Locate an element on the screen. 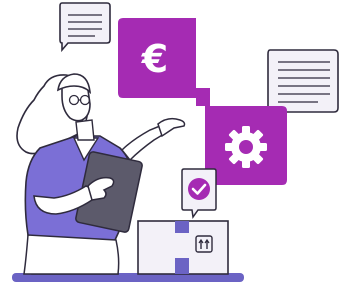 The image size is (340, 291). gear-icon is located at coordinates (246, 147).